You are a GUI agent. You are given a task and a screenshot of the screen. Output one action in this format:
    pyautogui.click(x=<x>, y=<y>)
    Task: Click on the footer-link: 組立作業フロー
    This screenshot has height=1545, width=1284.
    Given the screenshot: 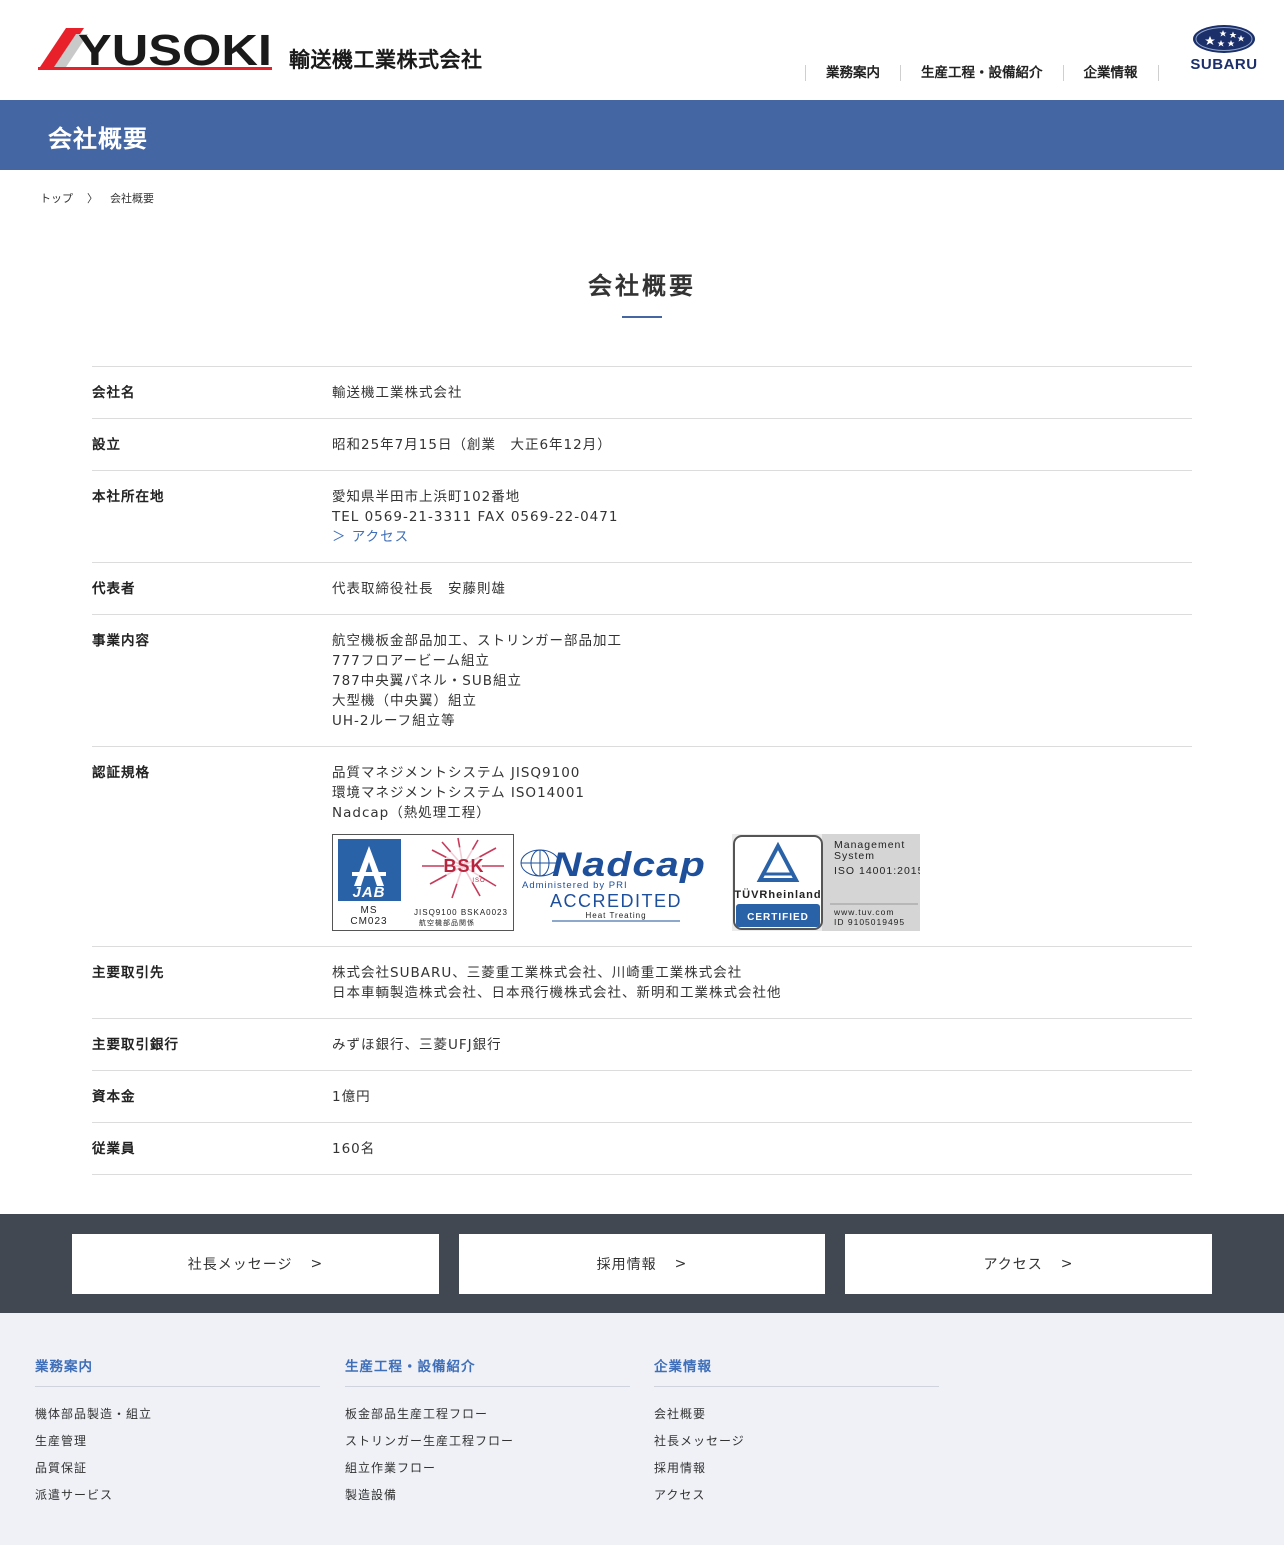 What is the action you would take?
    pyautogui.click(x=487, y=1468)
    